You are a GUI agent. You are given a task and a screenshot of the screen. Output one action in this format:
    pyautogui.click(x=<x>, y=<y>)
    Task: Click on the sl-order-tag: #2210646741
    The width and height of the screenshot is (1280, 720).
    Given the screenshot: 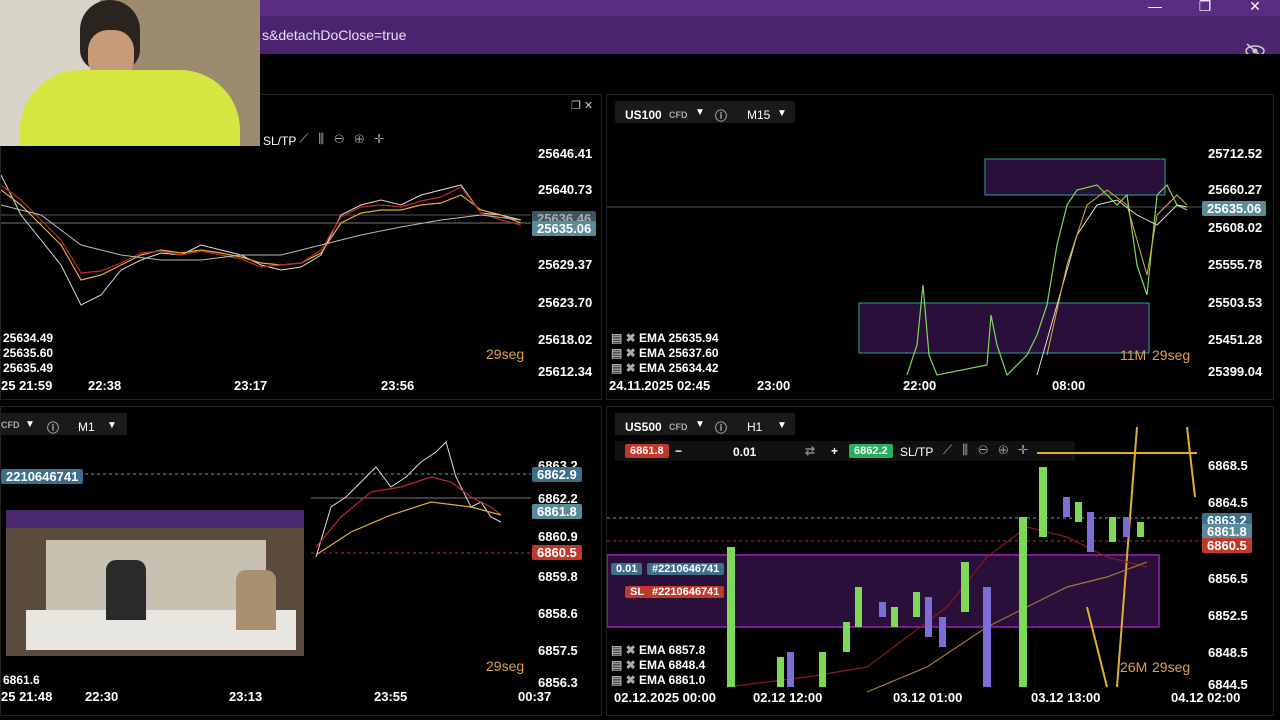 What is the action you would take?
    pyautogui.click(x=686, y=592)
    